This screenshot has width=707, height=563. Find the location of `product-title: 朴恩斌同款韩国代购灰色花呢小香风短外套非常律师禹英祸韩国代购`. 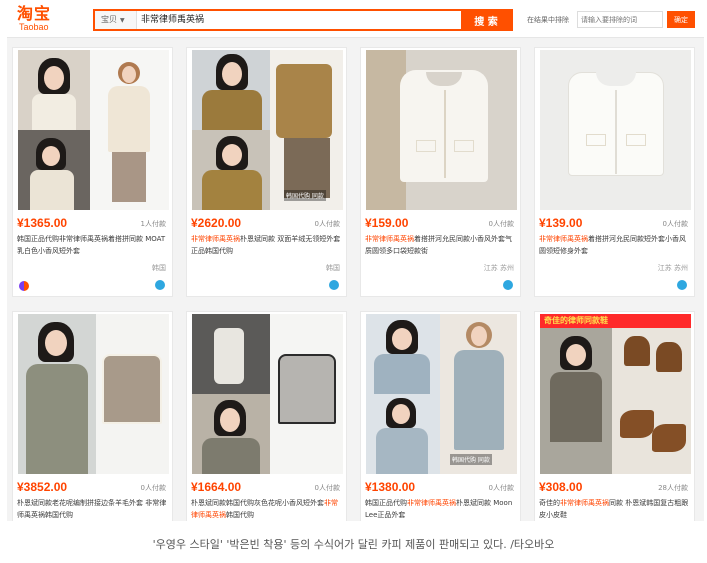

product-title: 朴恩斌同款韩国代购灰色花呢小香风短外套非常律师禹英祸韩国代购 is located at coordinates (267, 509).